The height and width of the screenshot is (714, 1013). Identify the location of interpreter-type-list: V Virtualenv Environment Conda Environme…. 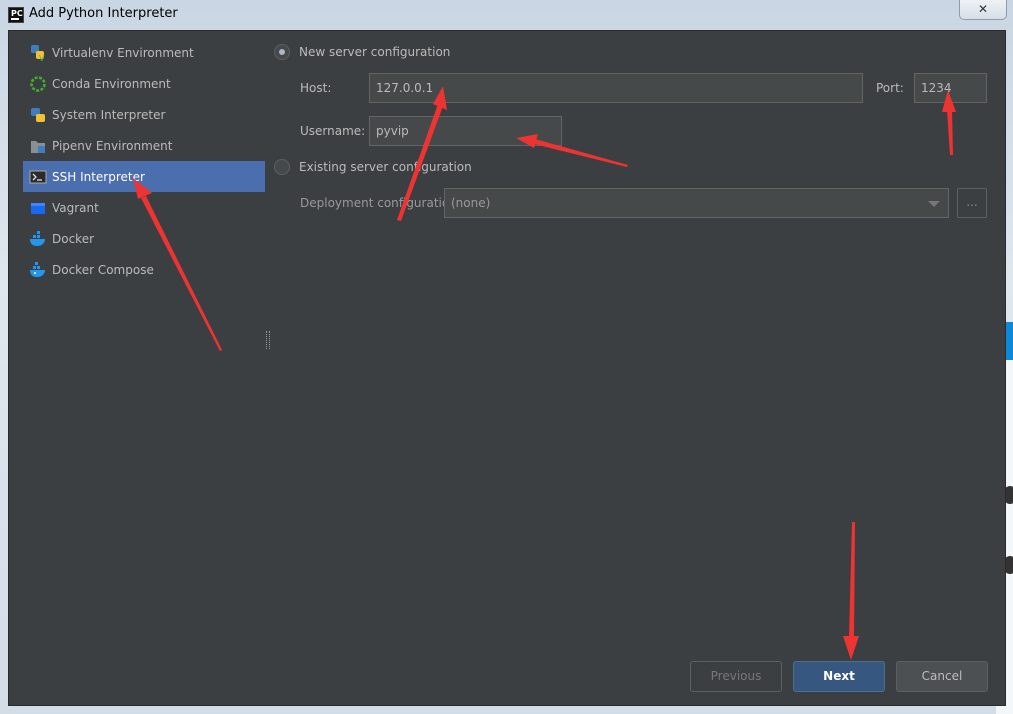
(144, 161).